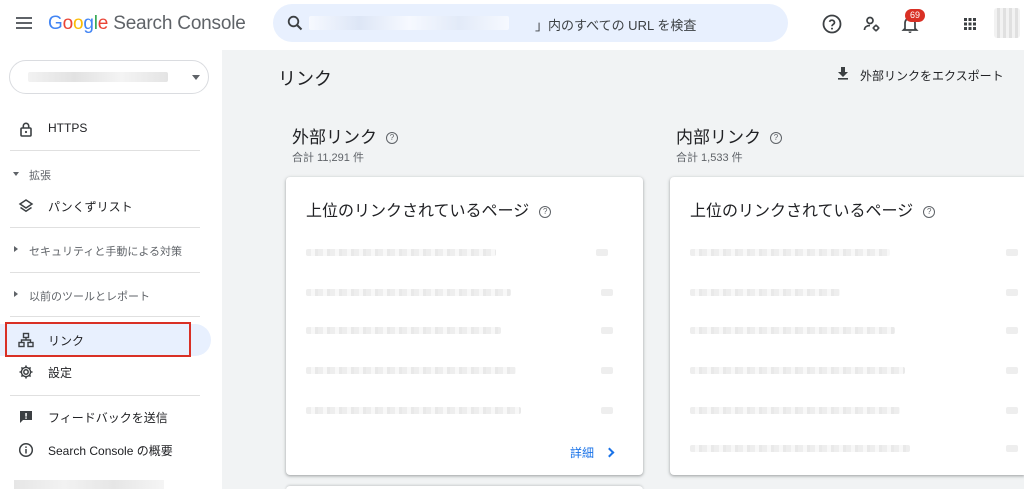  What do you see at coordinates (26, 129) in the screenshot?
I see `lock-icon` at bounding box center [26, 129].